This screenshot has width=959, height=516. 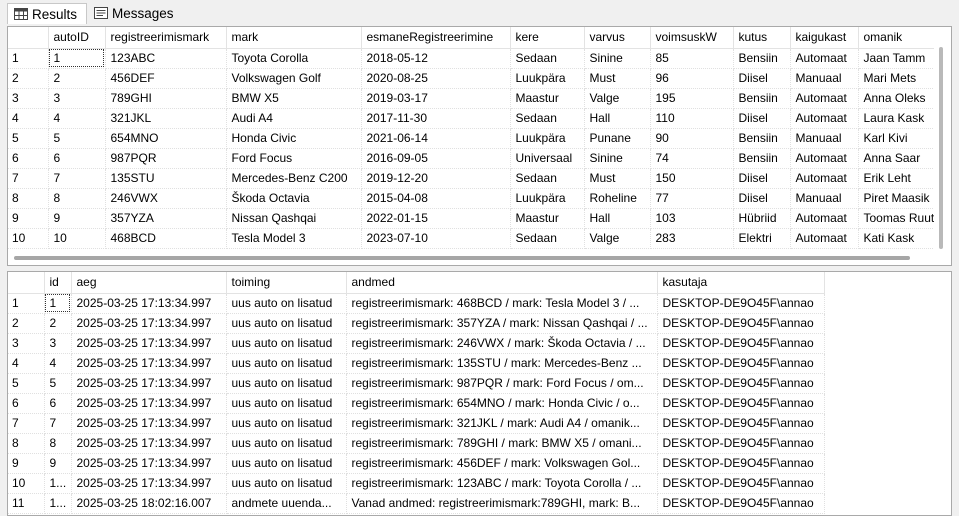 I want to click on row-number: 8, so click(x=28, y=198).